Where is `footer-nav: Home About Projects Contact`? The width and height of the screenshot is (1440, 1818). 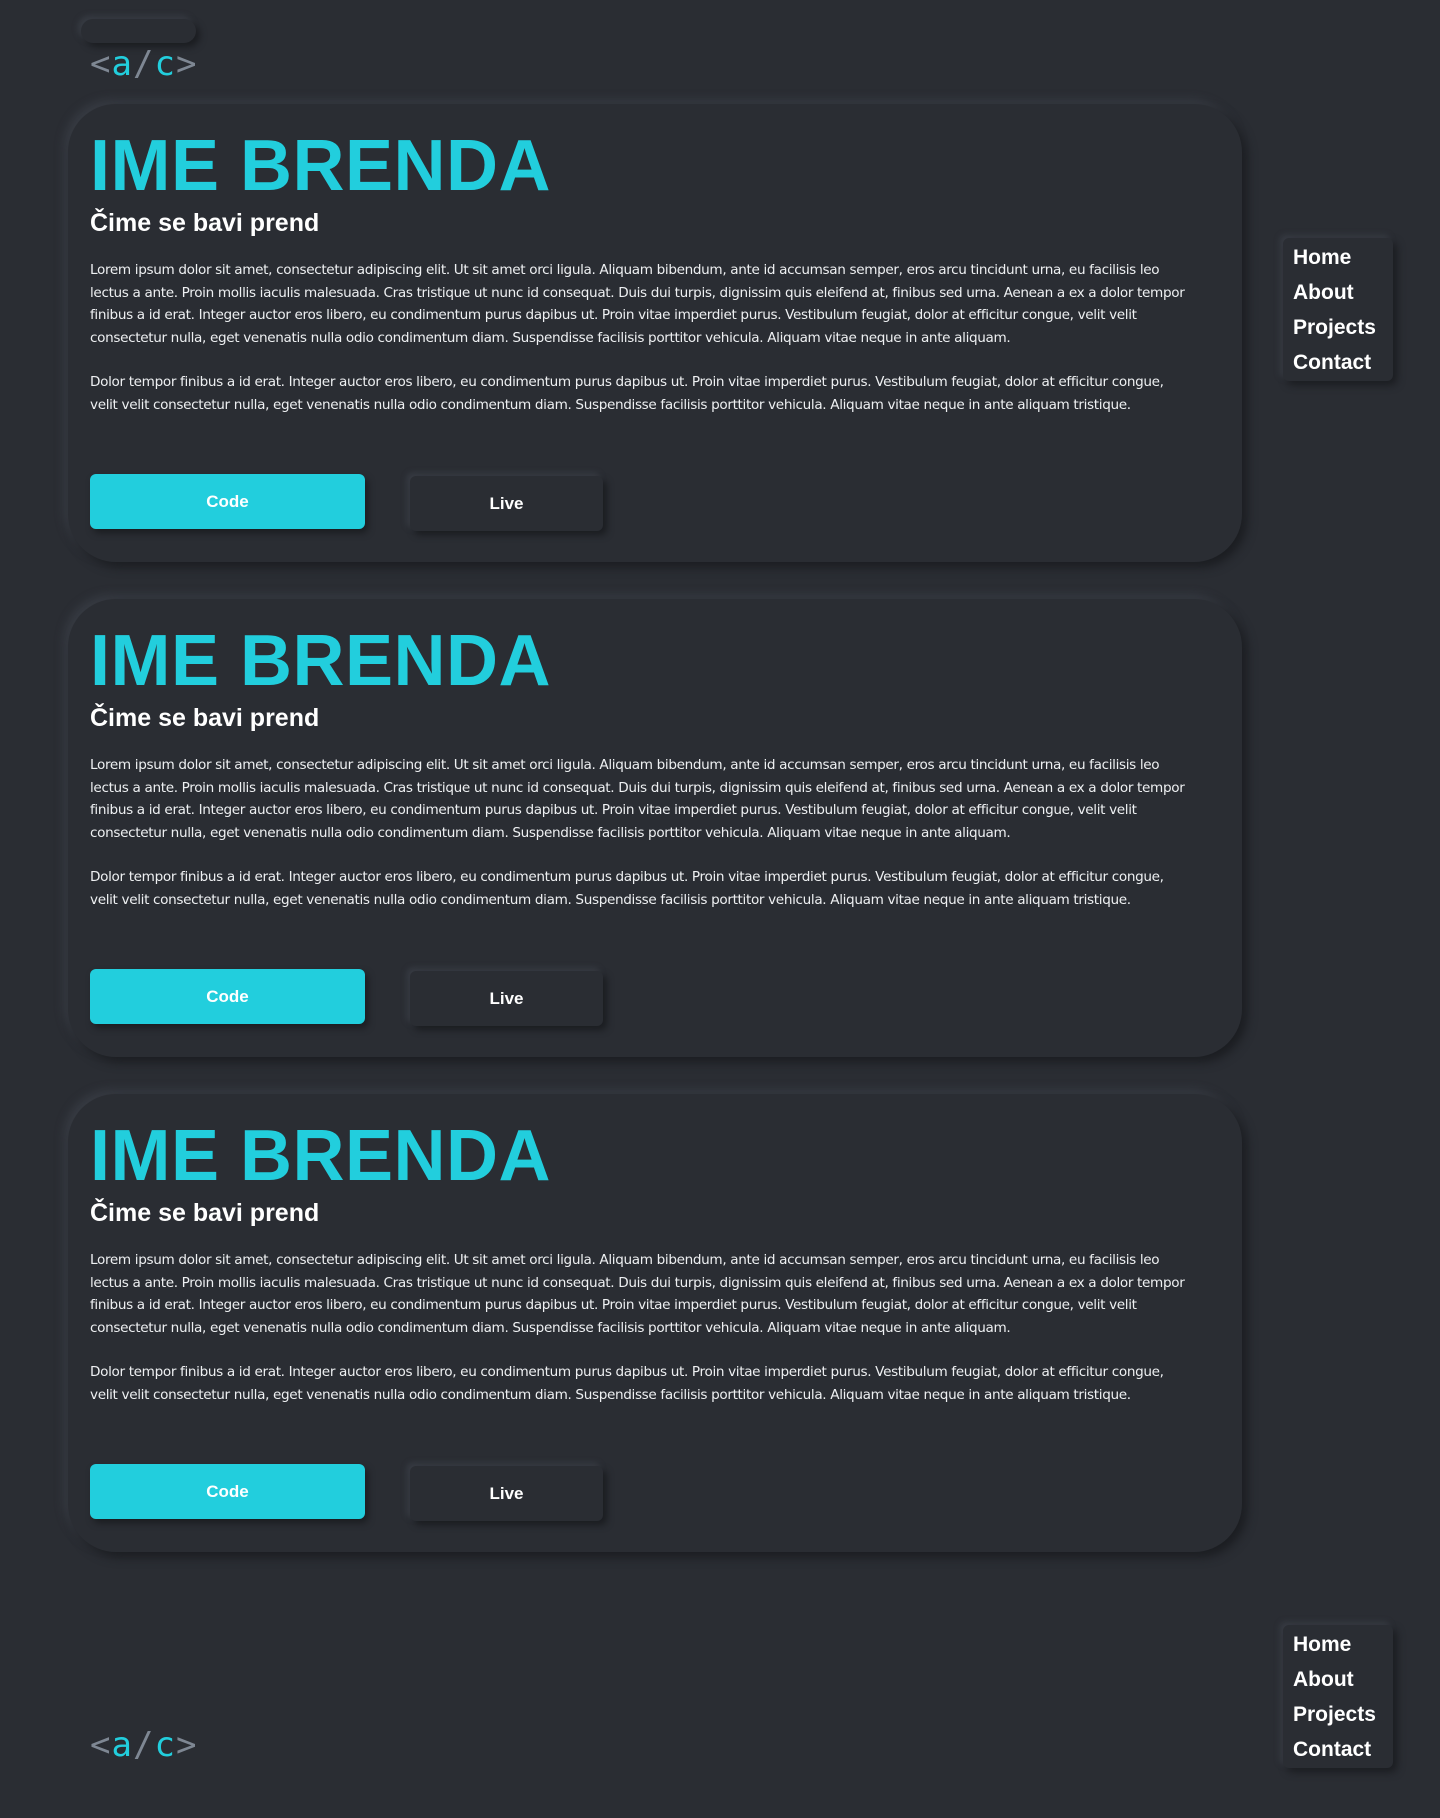 footer-nav: Home About Projects Contact is located at coordinates (1338, 1696).